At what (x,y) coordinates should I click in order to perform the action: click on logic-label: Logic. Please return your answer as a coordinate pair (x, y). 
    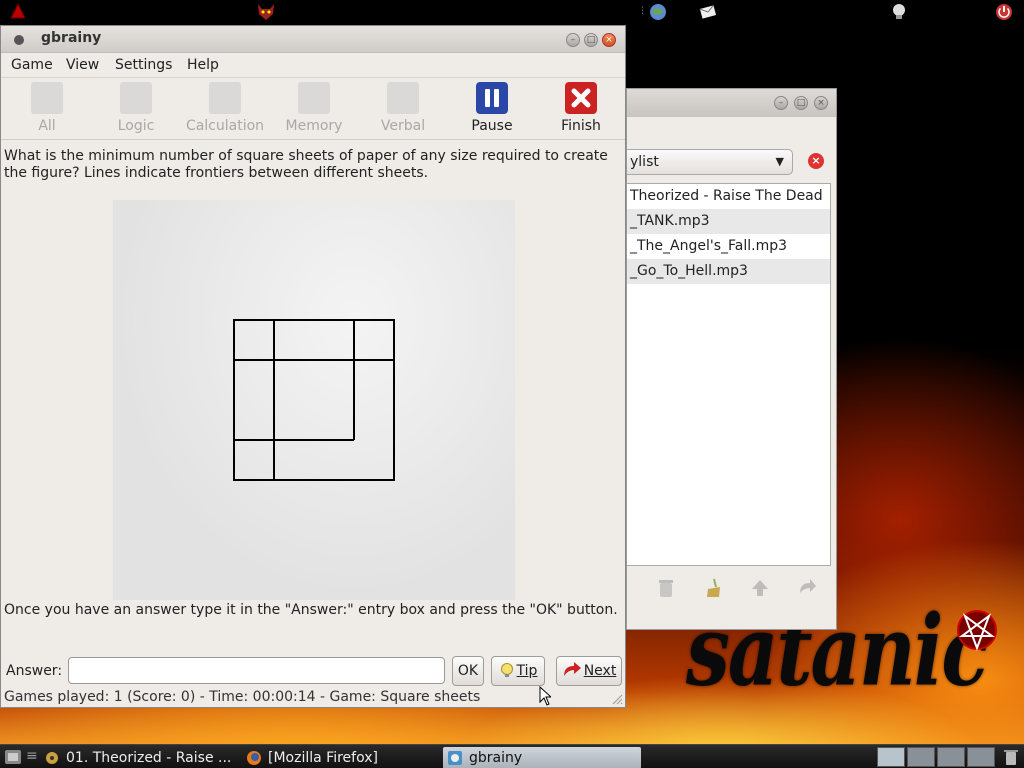
    Looking at the image, I should click on (136, 126).